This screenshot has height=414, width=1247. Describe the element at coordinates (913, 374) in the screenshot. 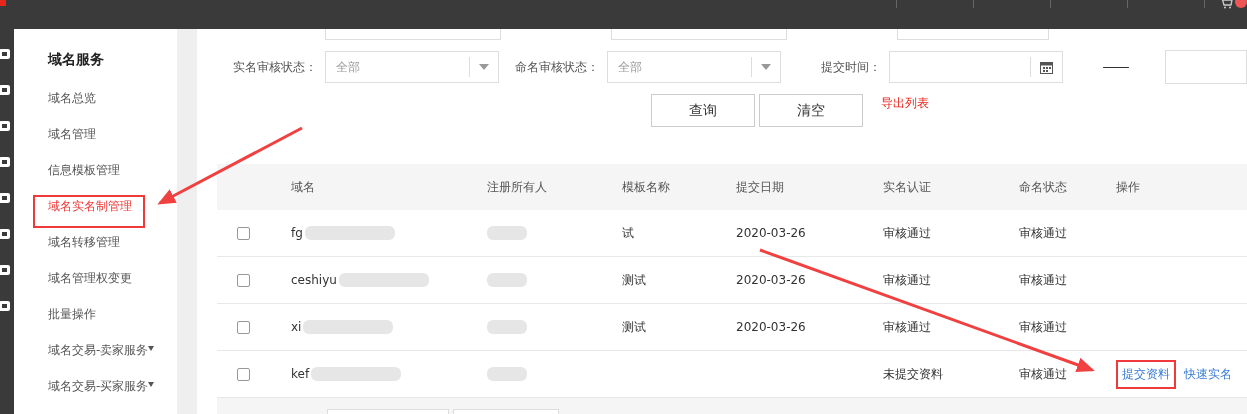

I see `table-cell: 未提交资料` at that location.